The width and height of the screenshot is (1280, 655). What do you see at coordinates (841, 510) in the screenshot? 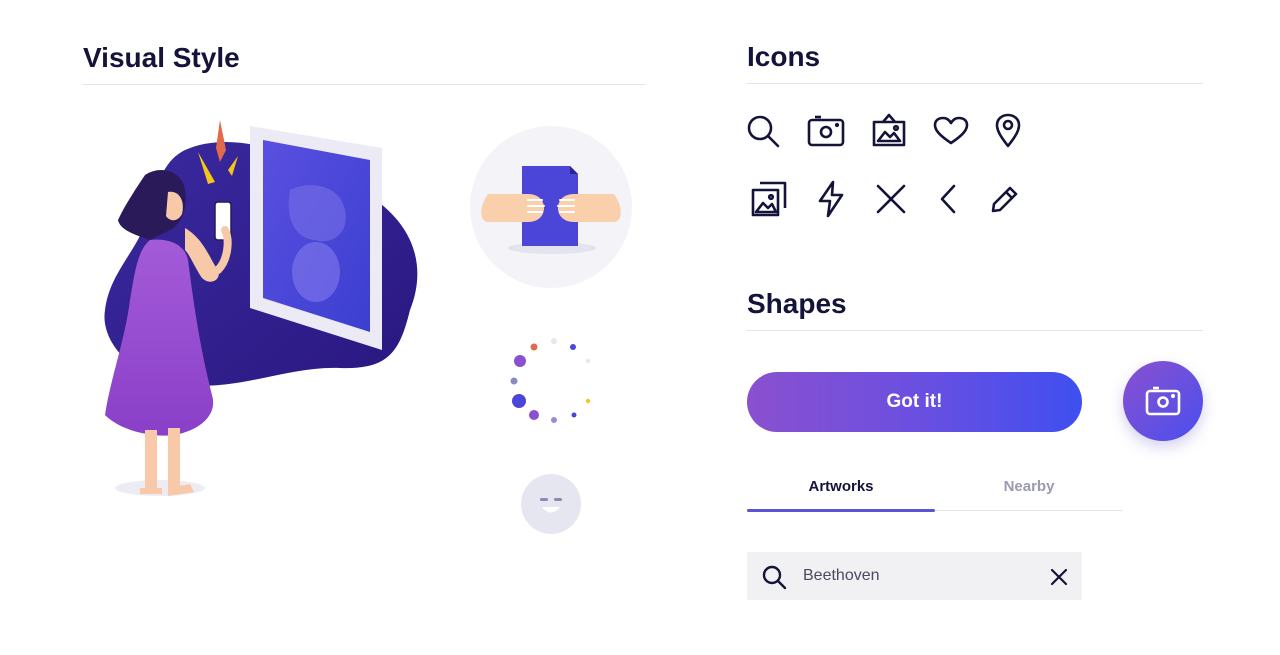
I see `tab-active-indicator` at bounding box center [841, 510].